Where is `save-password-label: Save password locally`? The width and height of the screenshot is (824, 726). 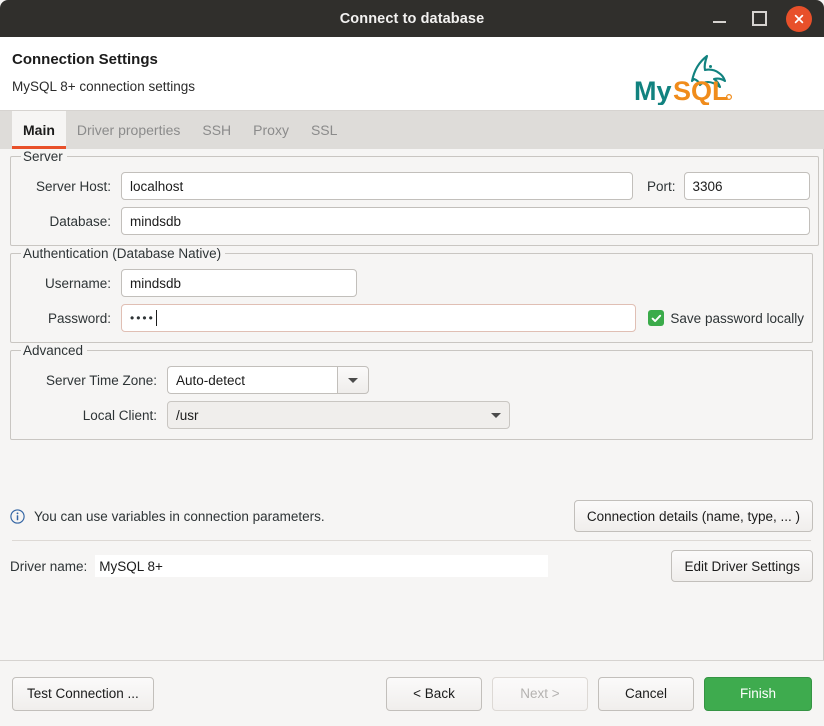
save-password-label: Save password locally is located at coordinates (737, 318).